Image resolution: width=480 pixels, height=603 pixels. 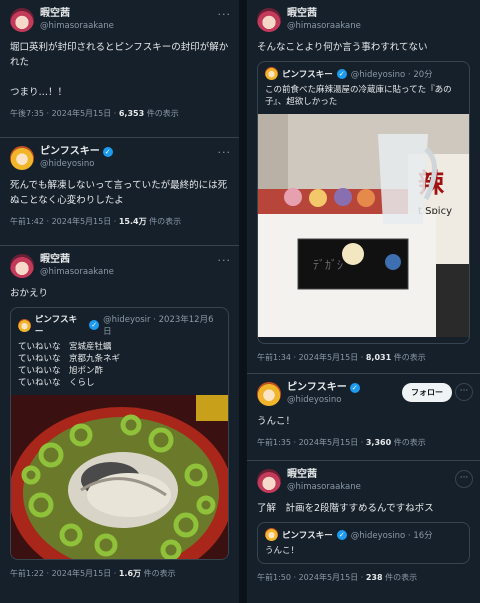 I want to click on tweet-text: 了解 計画を2段階すすめるんですねボス, so click(x=345, y=508).